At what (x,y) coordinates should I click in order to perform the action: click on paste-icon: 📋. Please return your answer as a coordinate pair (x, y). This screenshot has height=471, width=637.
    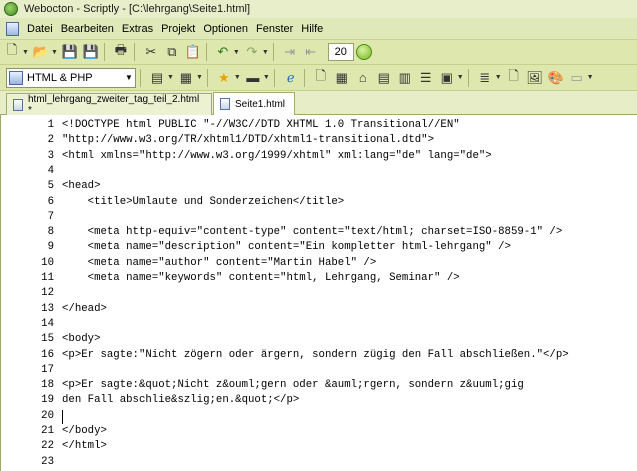
    Looking at the image, I should click on (193, 52).